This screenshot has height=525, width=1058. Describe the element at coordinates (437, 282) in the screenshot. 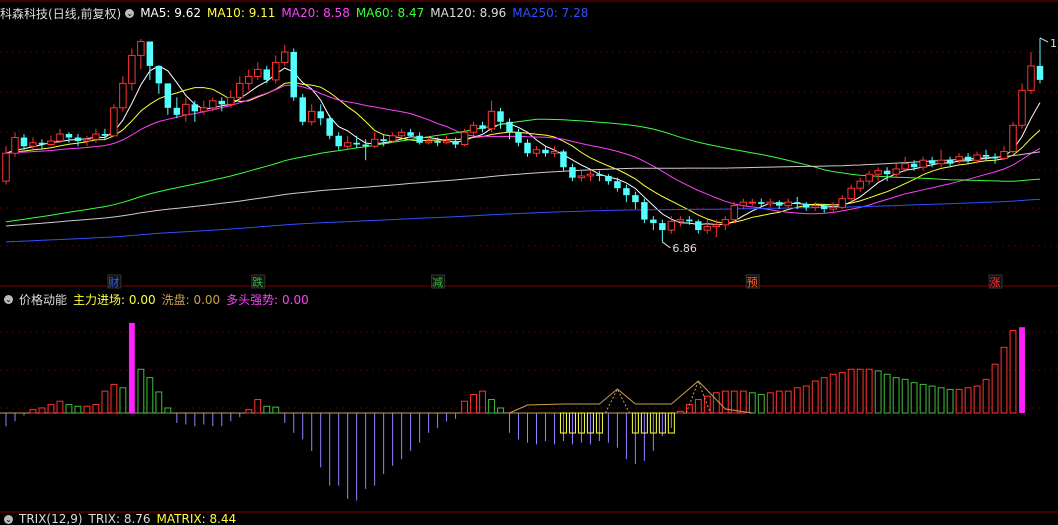

I see `event-marker-2: 减` at that location.